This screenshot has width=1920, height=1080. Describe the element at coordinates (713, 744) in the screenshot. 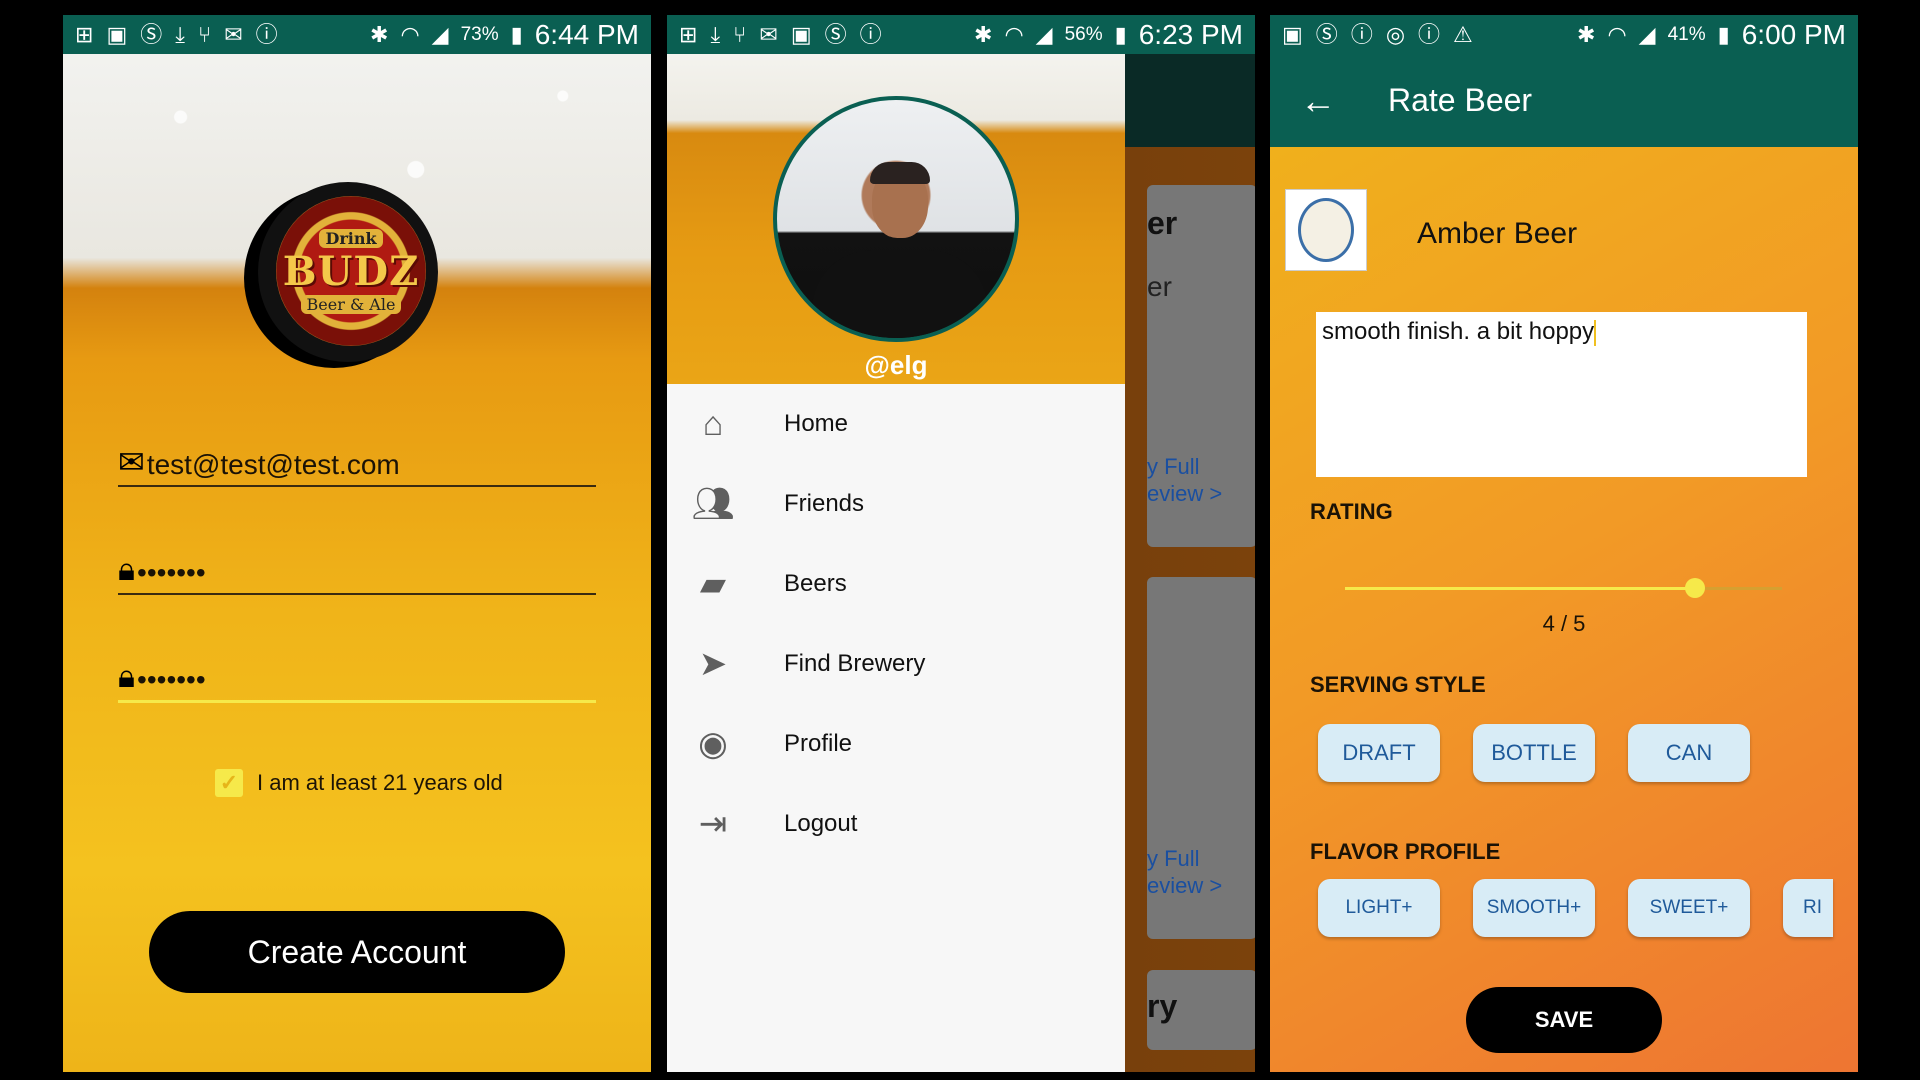

I see `profile-icon: ◉` at that location.